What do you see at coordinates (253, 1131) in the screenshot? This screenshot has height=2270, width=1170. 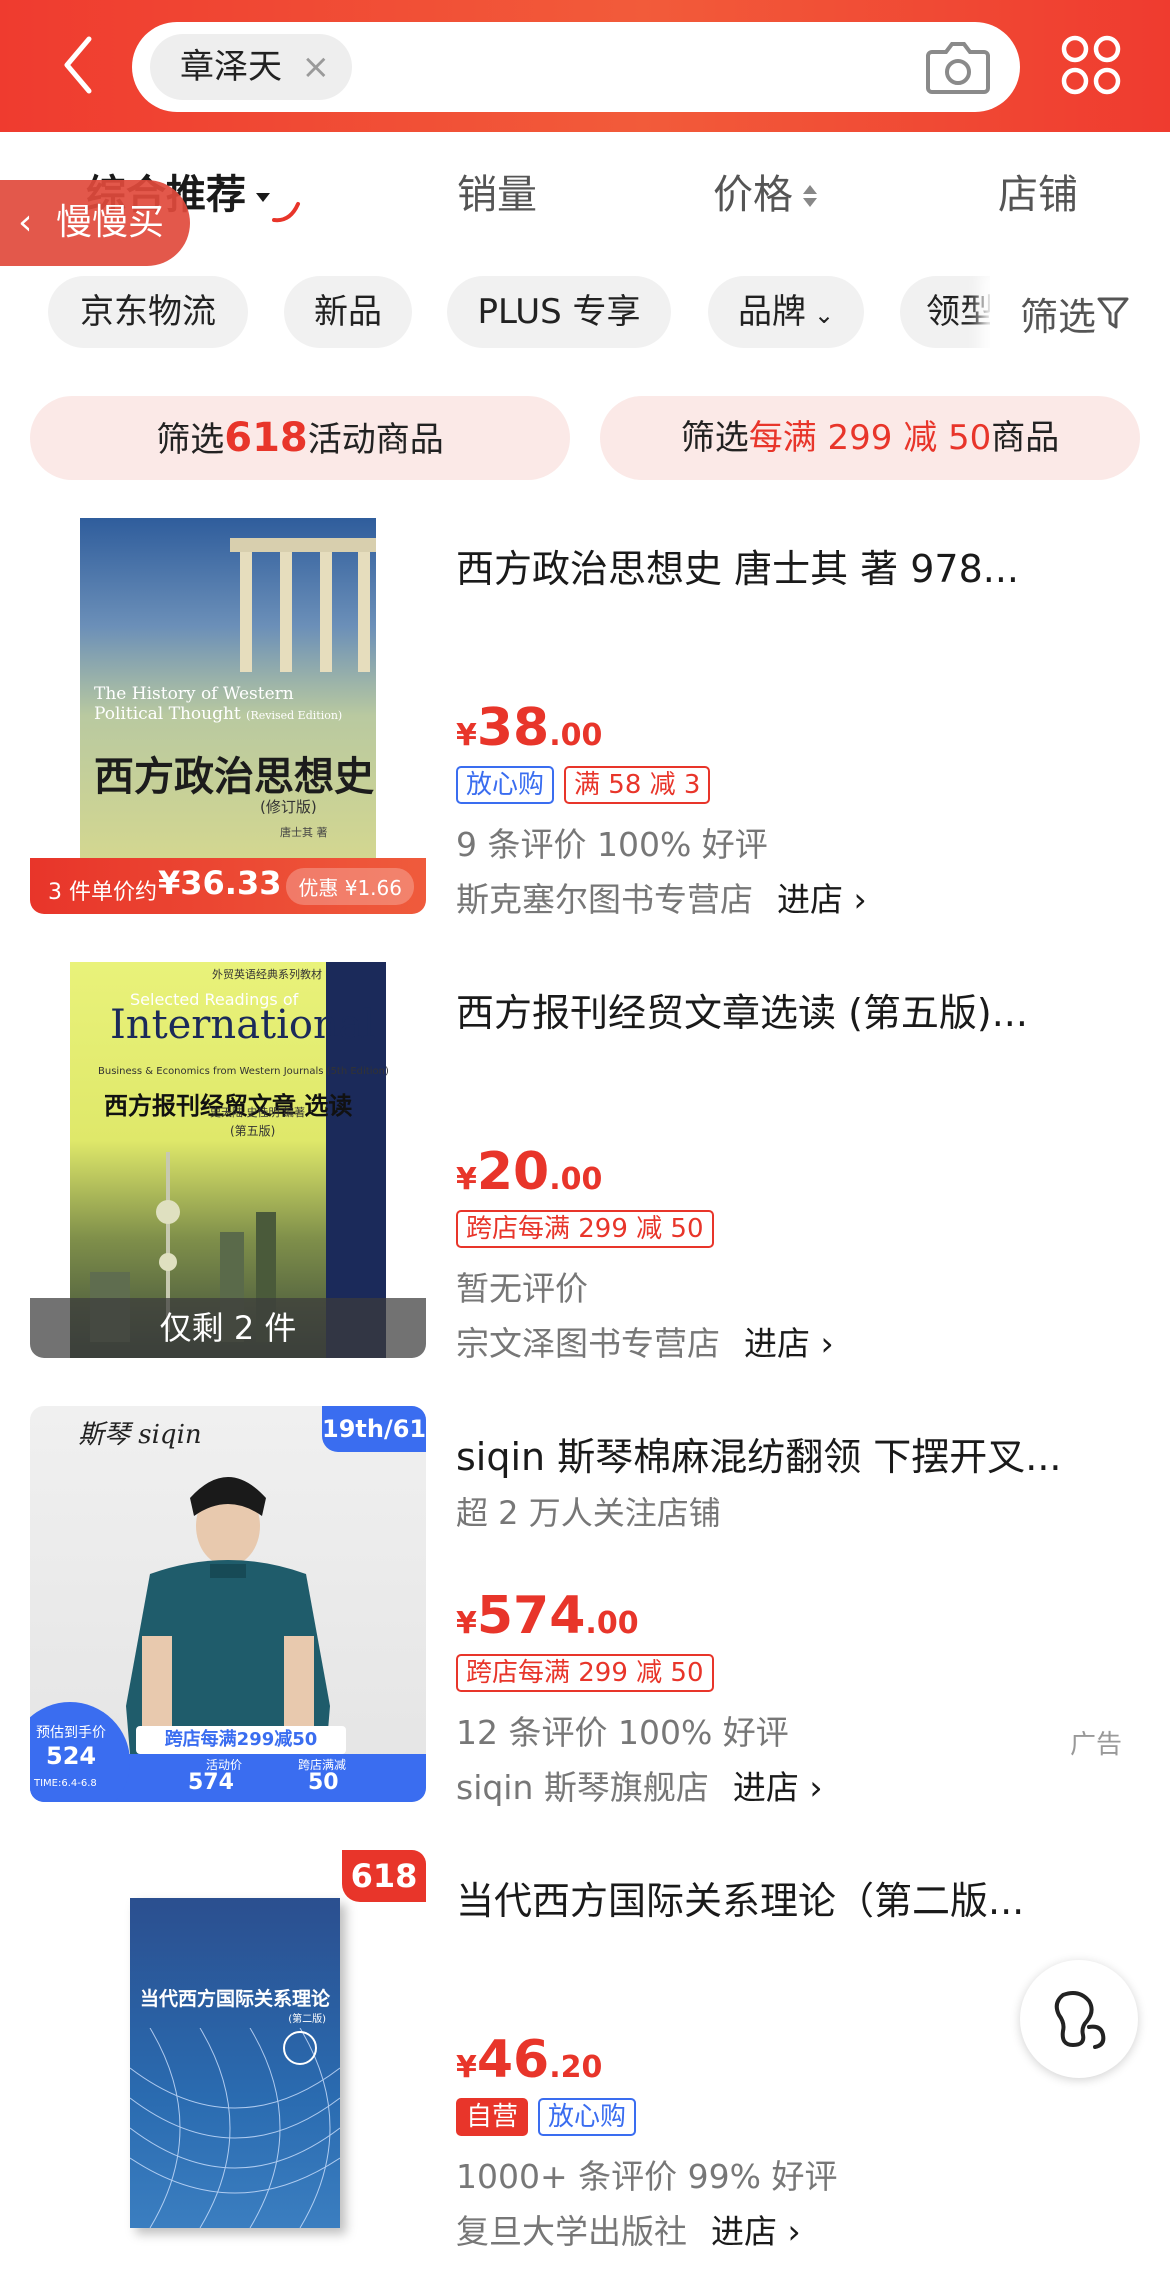 I see `cover-edition: (第五版)` at bounding box center [253, 1131].